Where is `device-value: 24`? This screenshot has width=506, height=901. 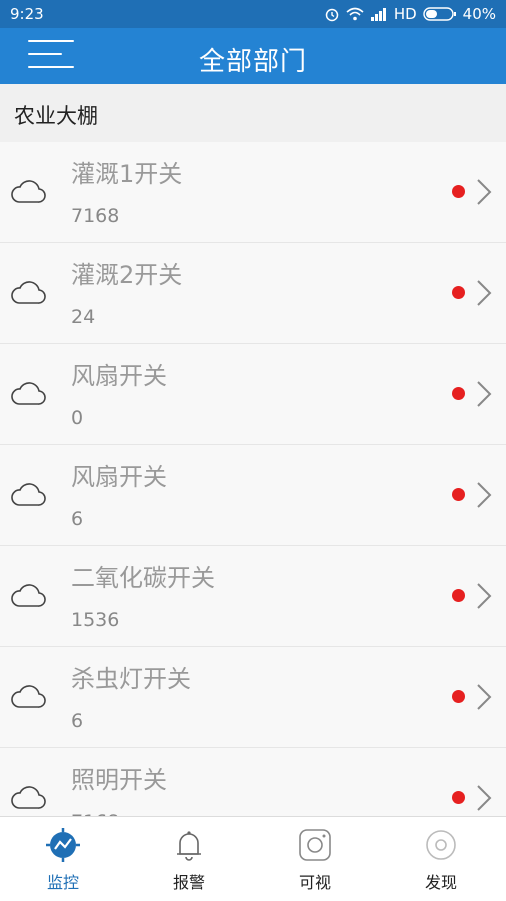
device-value: 24 is located at coordinates (83, 317).